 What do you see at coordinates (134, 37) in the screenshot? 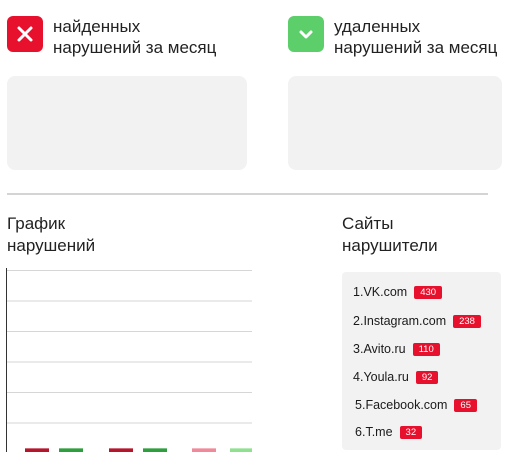
I see `found-violations-label: найденных нарушений за месяц` at bounding box center [134, 37].